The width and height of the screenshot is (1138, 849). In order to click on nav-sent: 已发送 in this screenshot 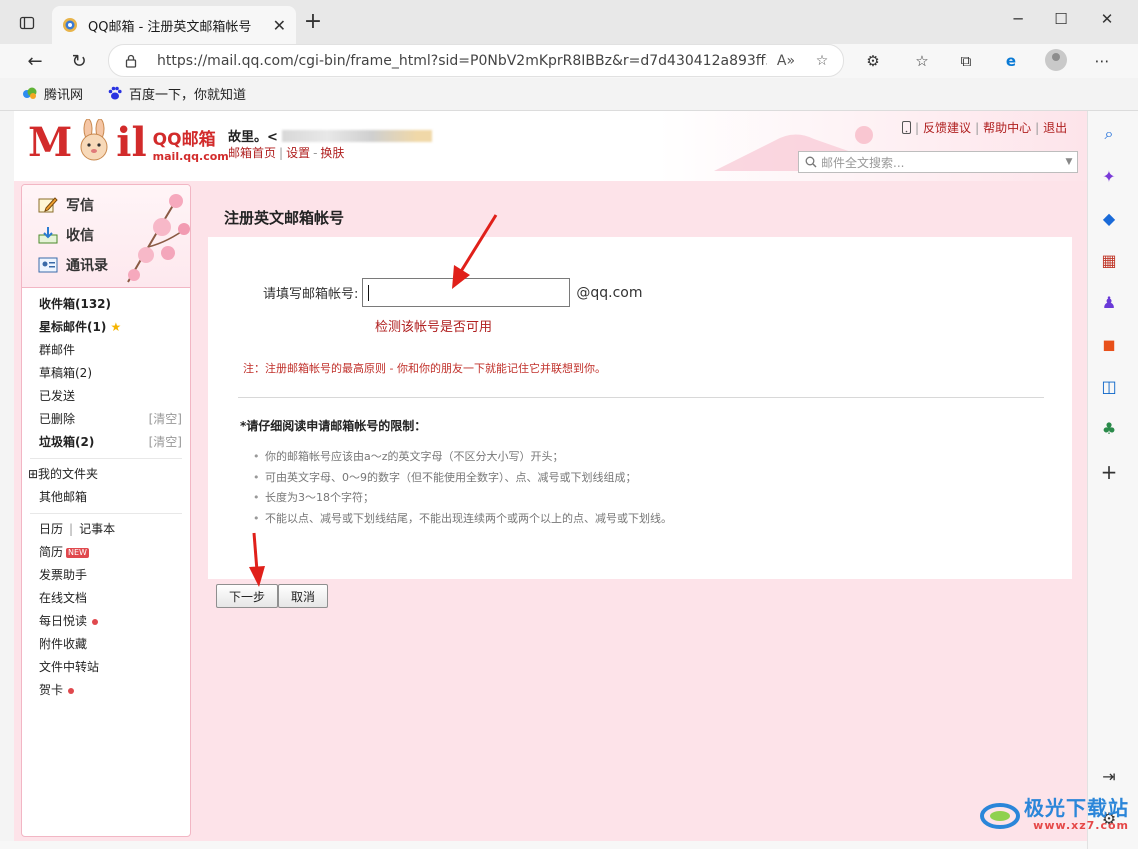, I will do `click(106, 396)`.